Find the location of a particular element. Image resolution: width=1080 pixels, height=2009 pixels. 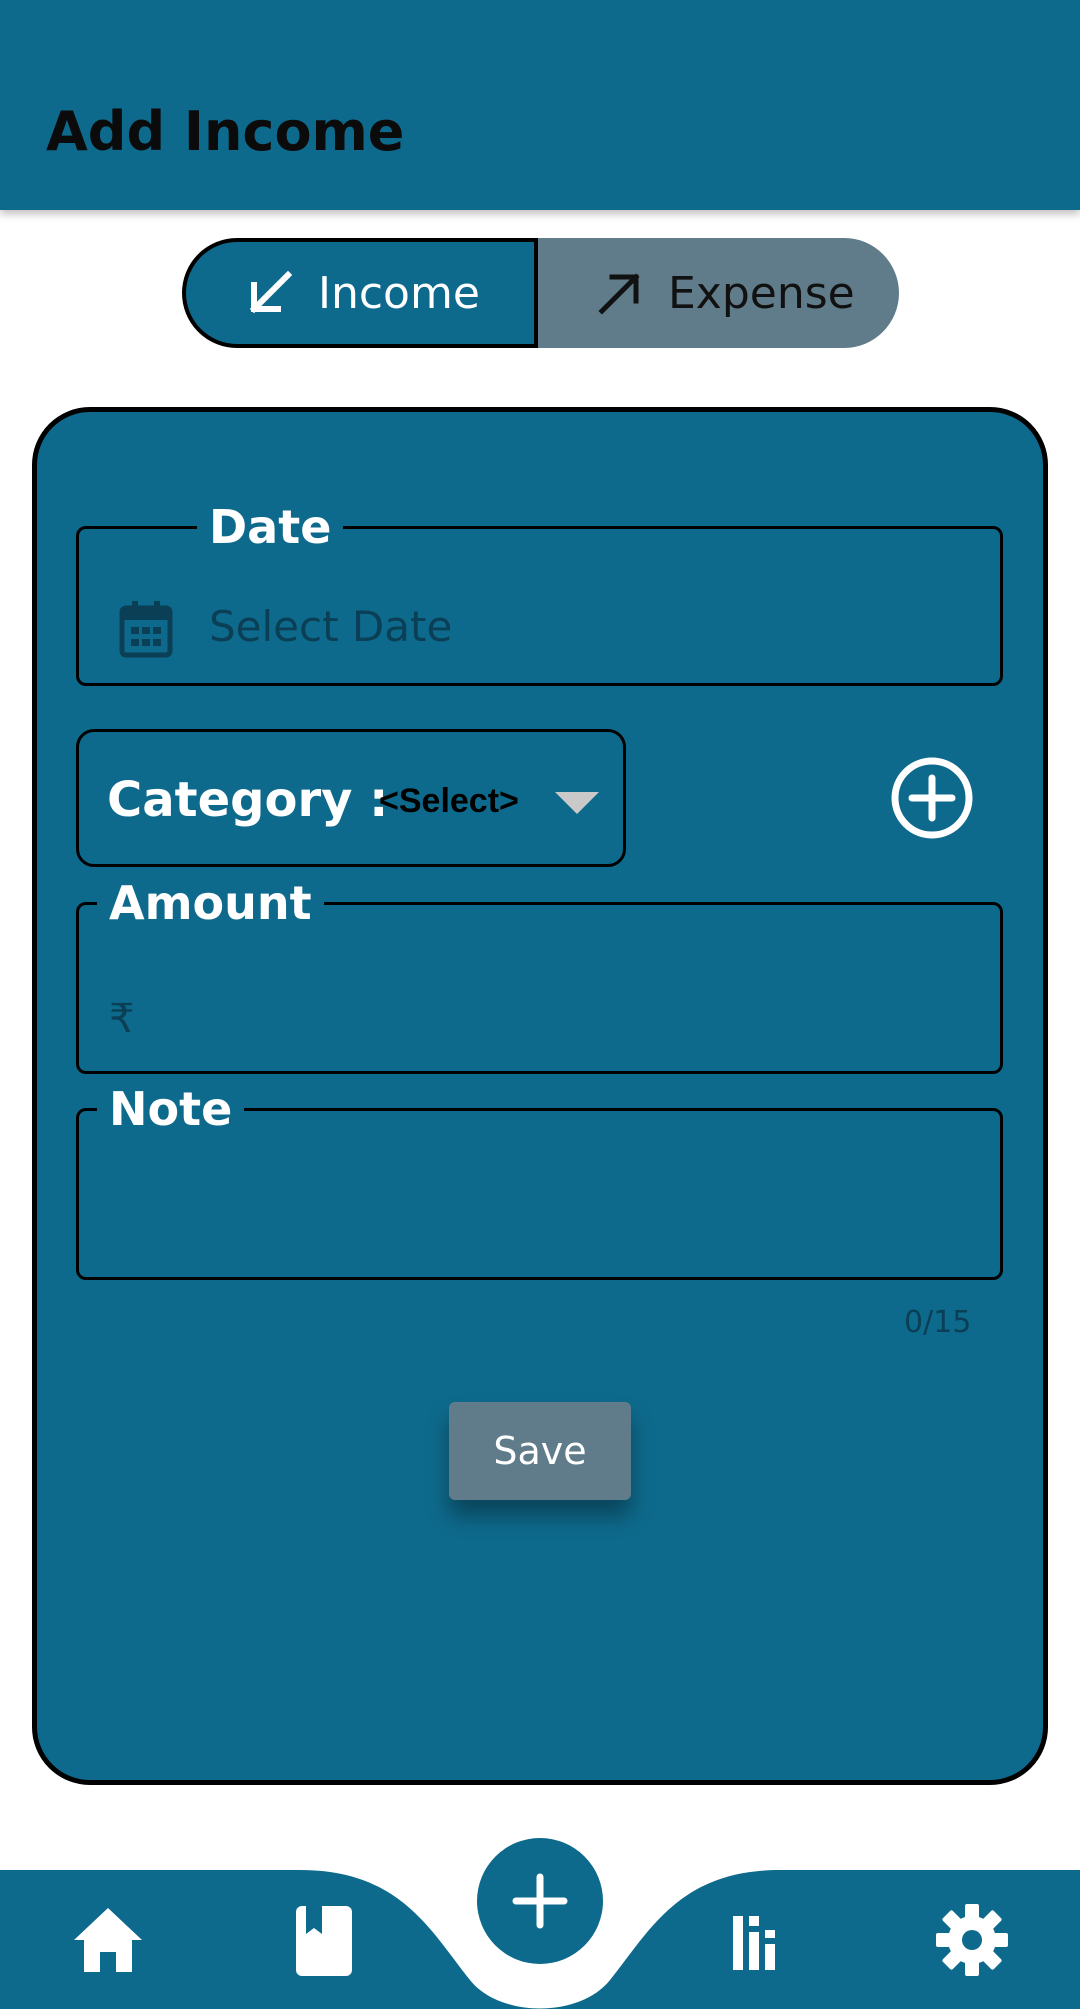

add-fab-button is located at coordinates (540, 1901).